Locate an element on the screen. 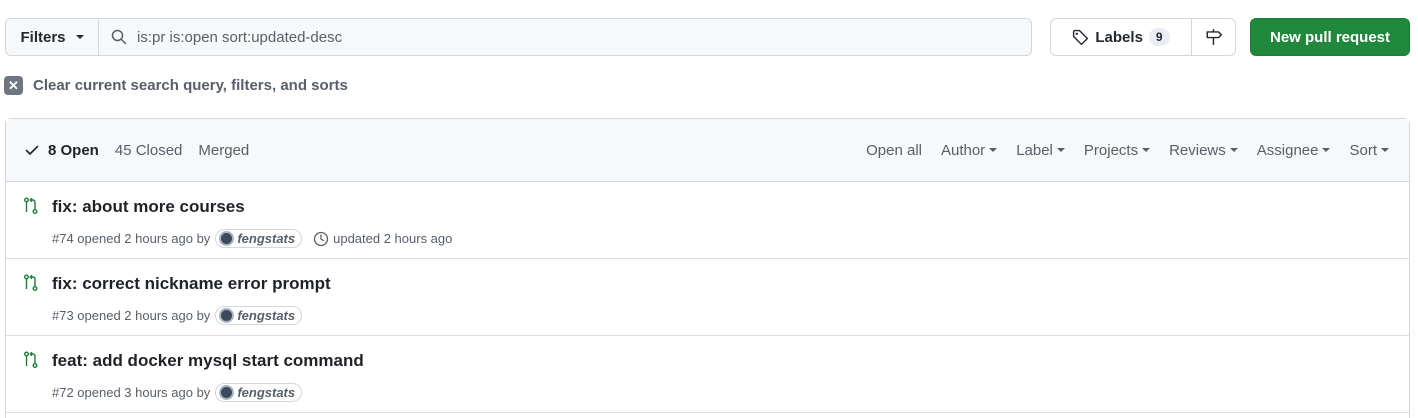 This screenshot has height=418, width=1418. check-icon is located at coordinates (32, 150).